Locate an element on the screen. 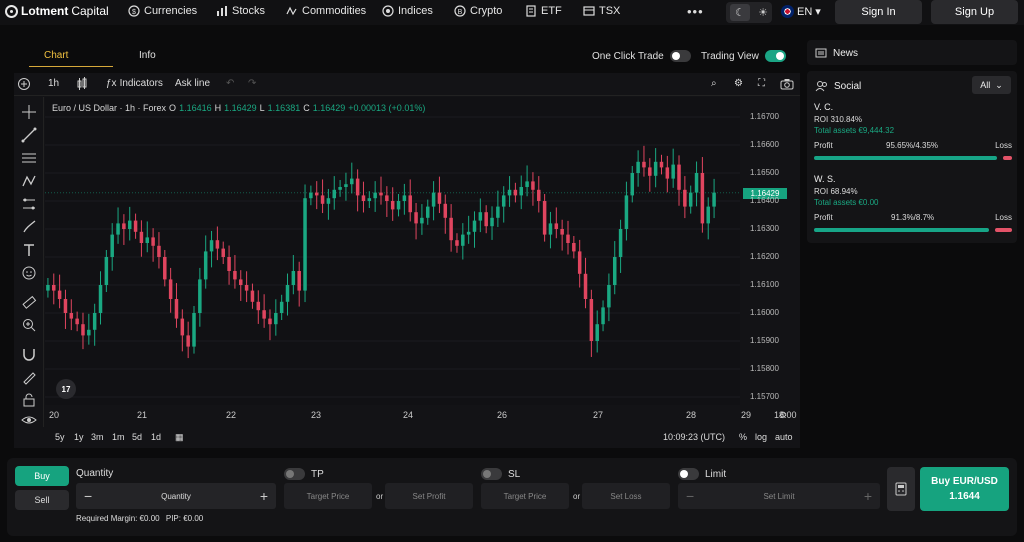 This screenshot has width=1024, height=542. tab-chart: Chart is located at coordinates (56, 55).